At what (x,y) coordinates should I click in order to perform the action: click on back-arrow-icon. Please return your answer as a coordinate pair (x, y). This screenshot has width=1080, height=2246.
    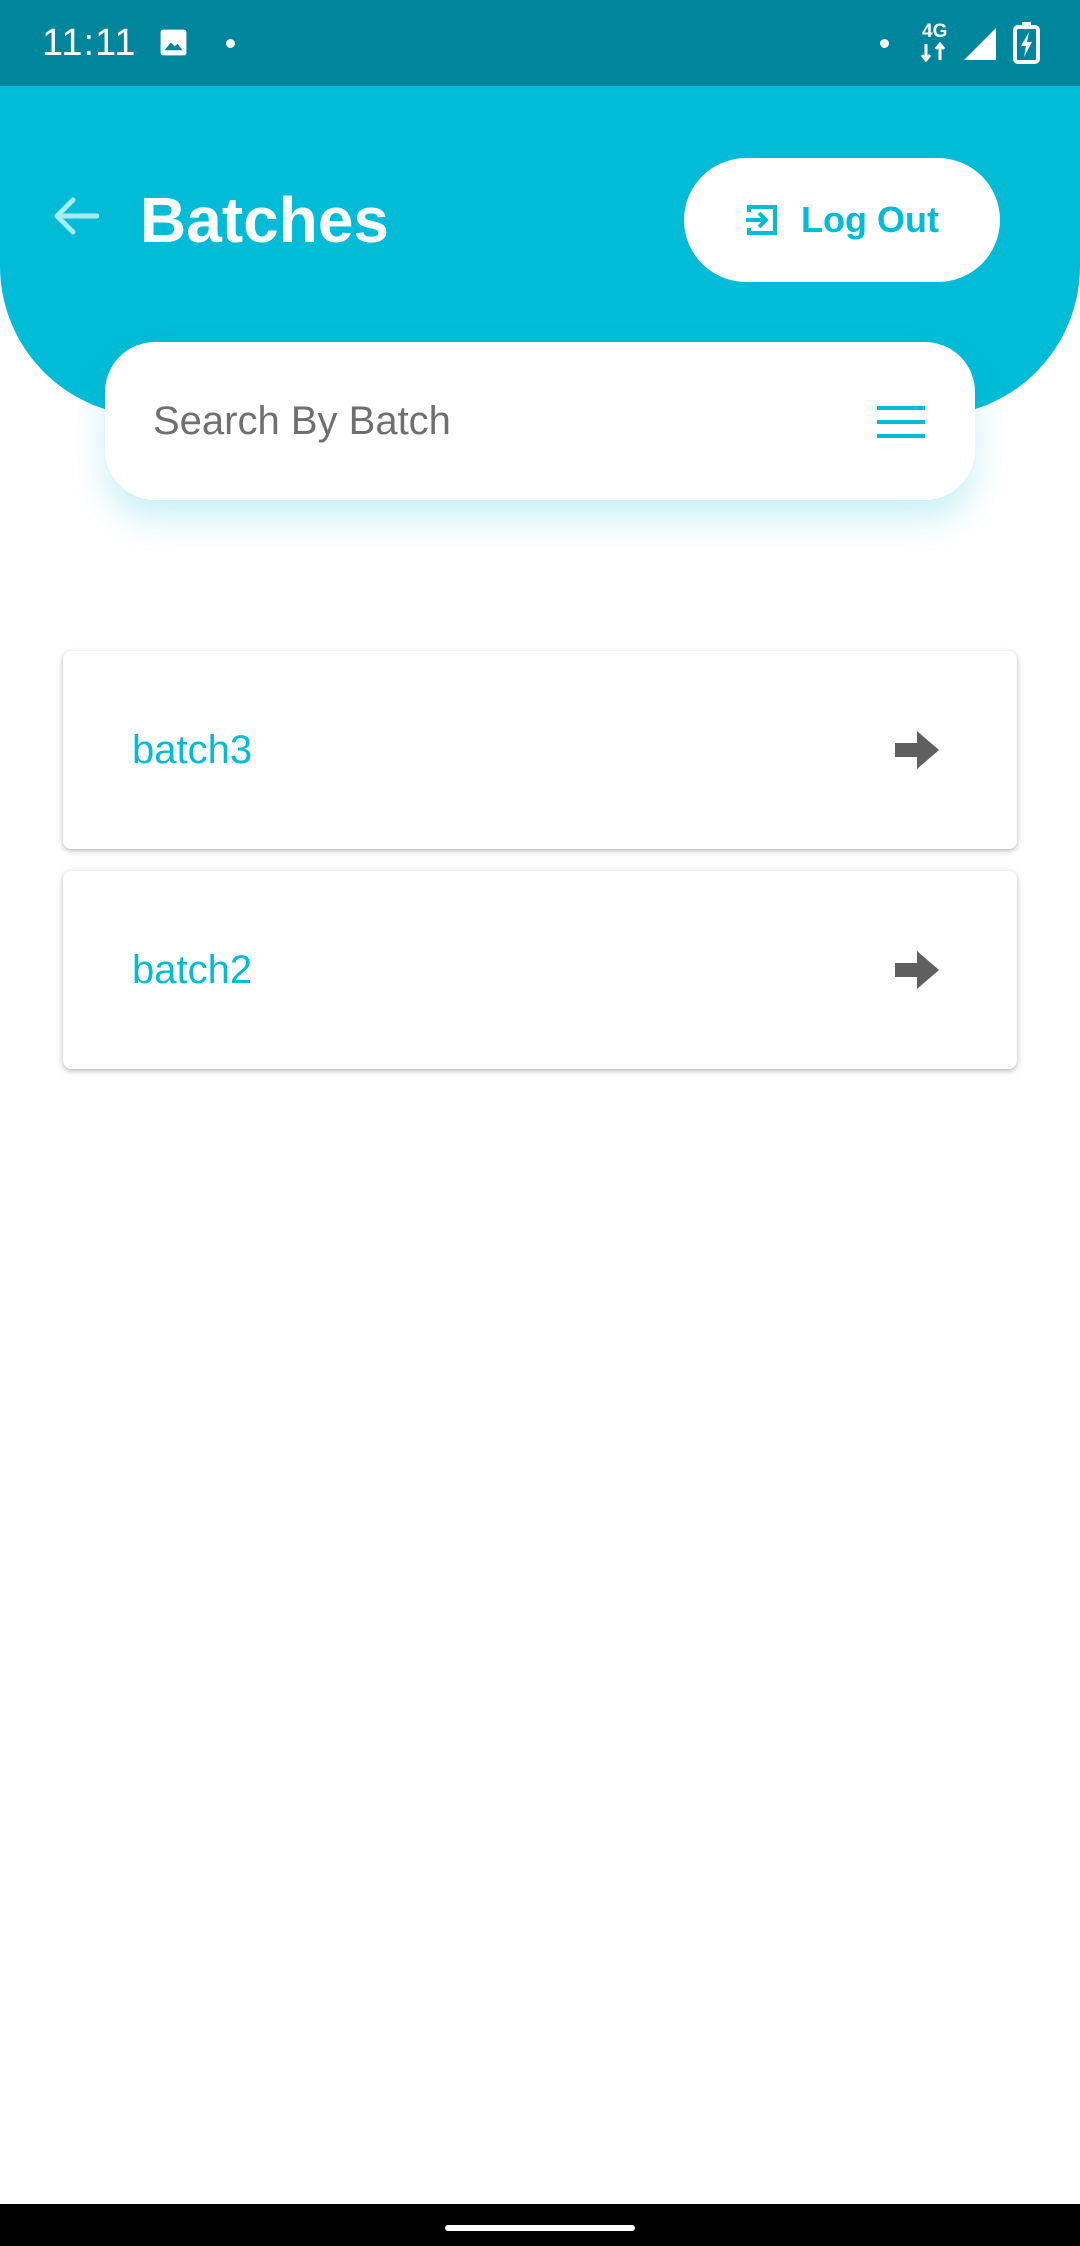
    Looking at the image, I should click on (76, 216).